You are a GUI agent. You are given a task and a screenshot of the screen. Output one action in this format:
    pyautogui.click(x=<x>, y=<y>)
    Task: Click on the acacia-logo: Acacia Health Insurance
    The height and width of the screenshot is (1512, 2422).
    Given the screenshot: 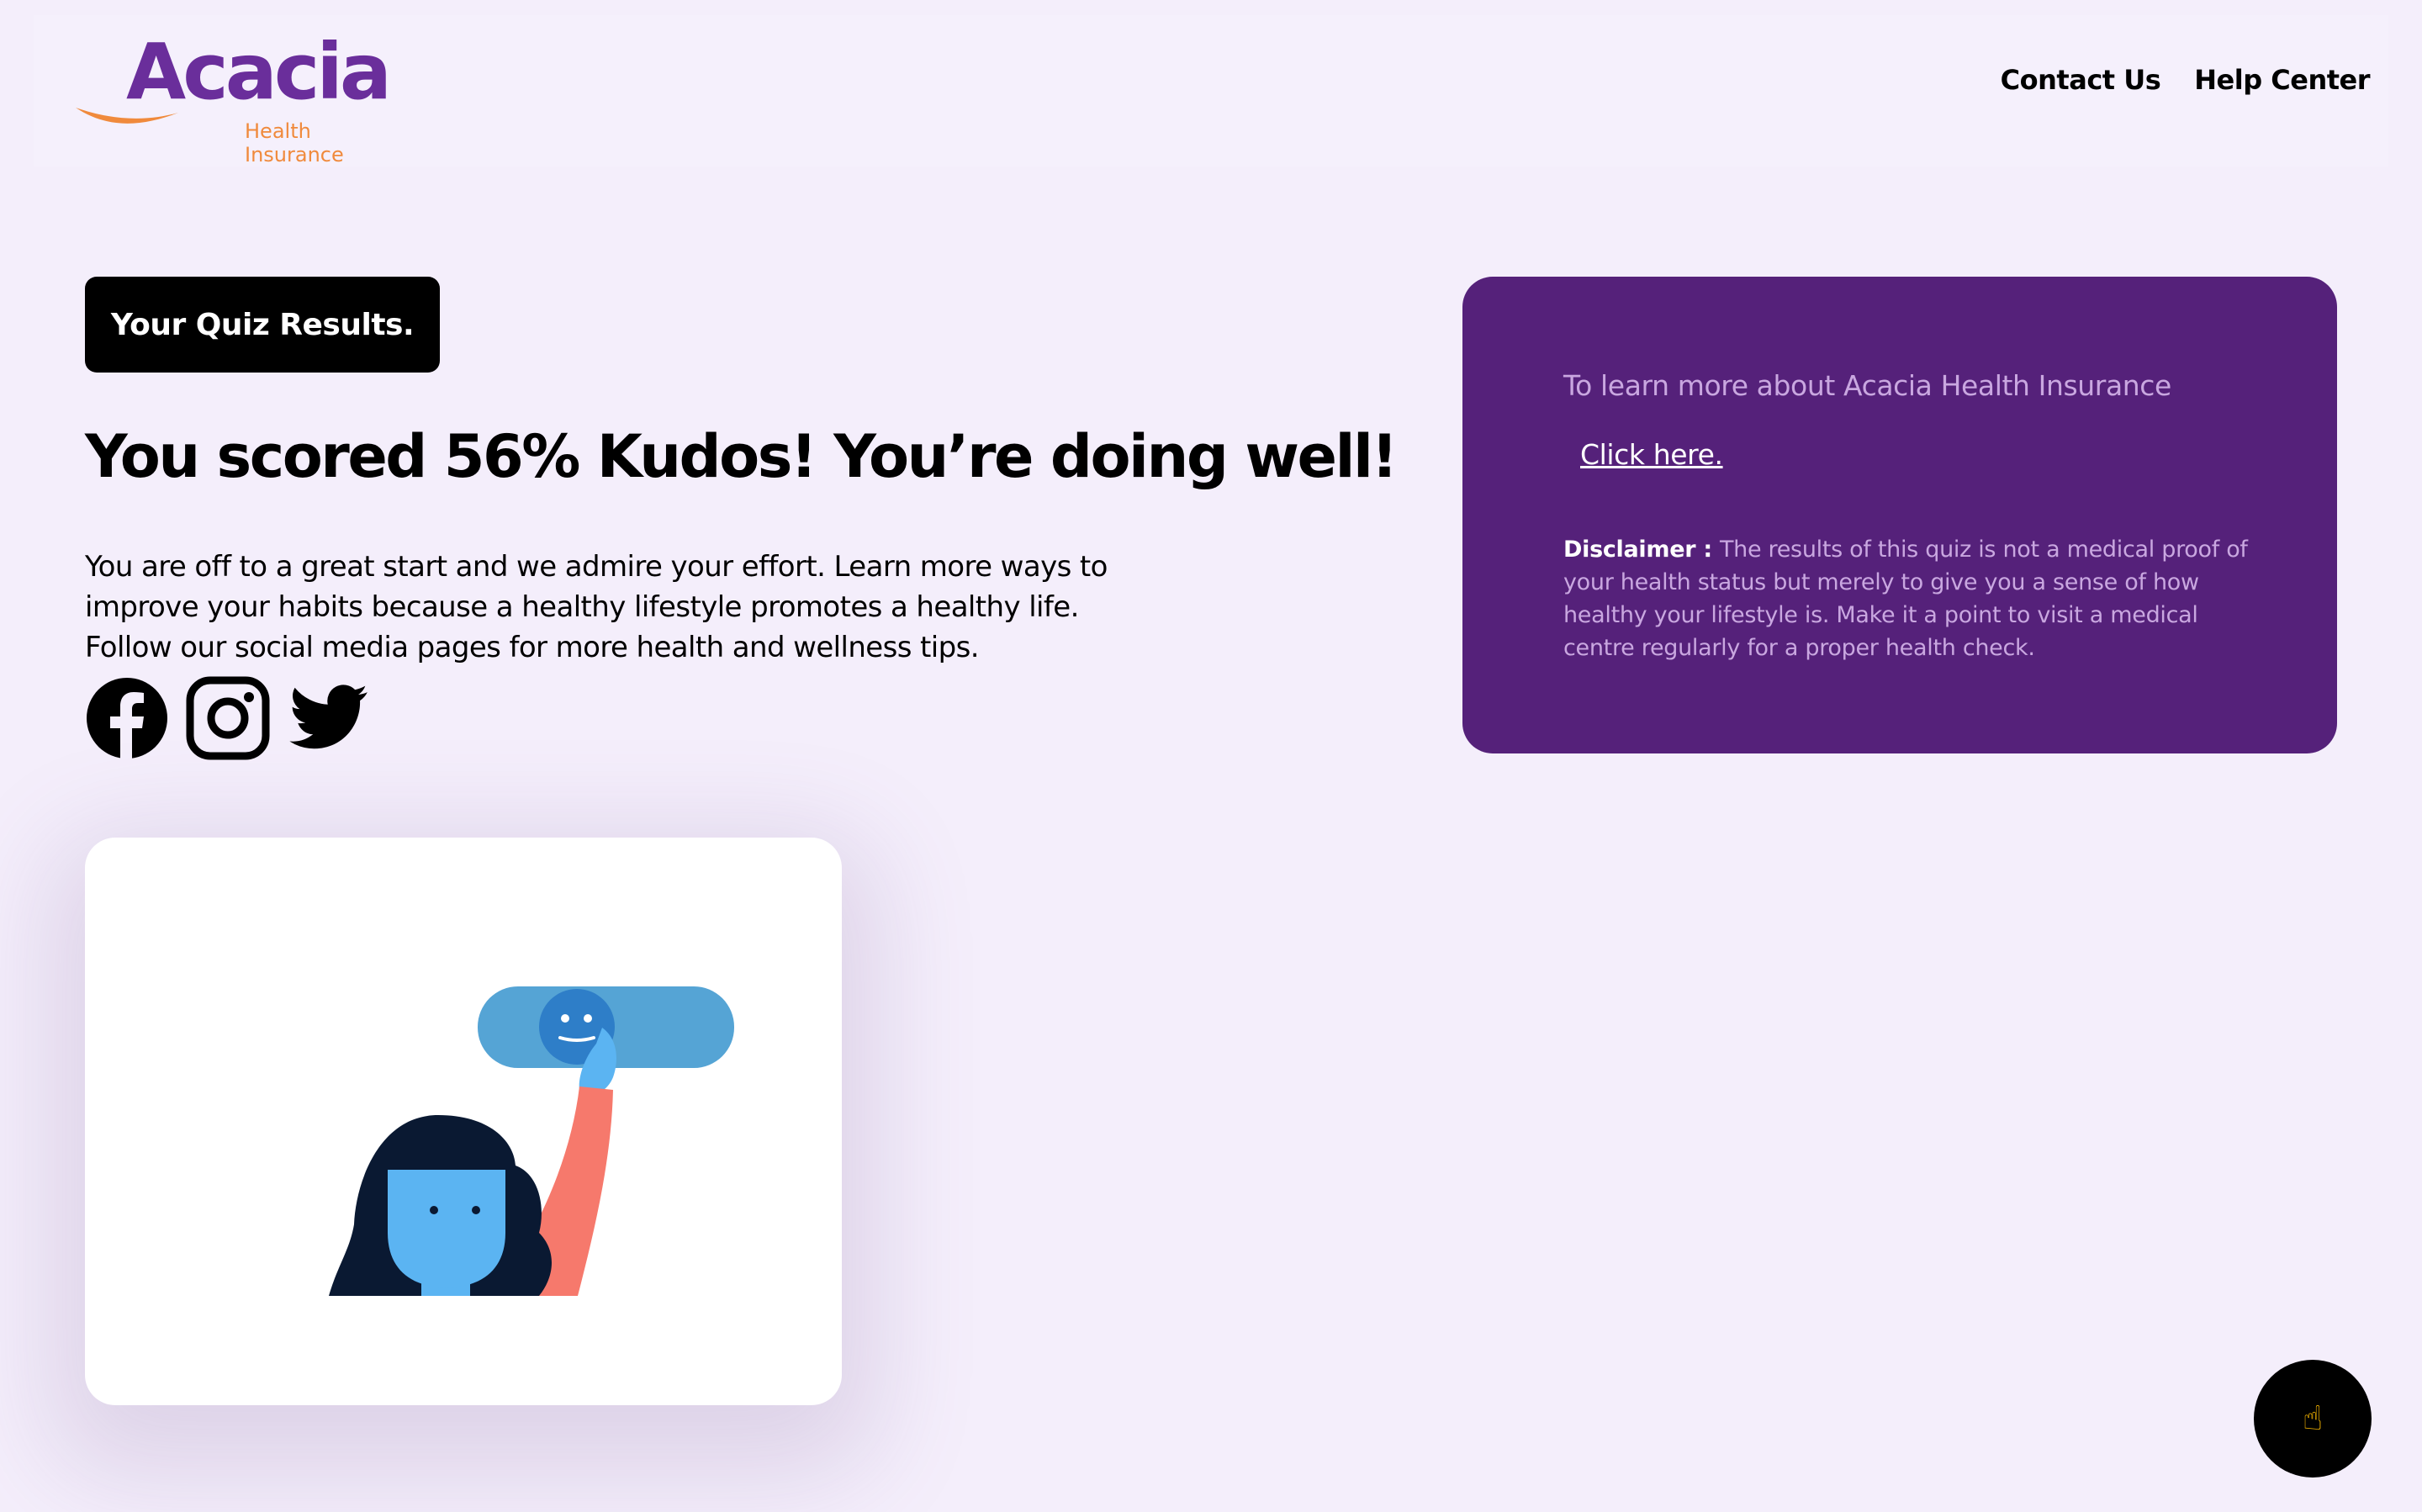 What is the action you would take?
    pyautogui.click(x=240, y=97)
    